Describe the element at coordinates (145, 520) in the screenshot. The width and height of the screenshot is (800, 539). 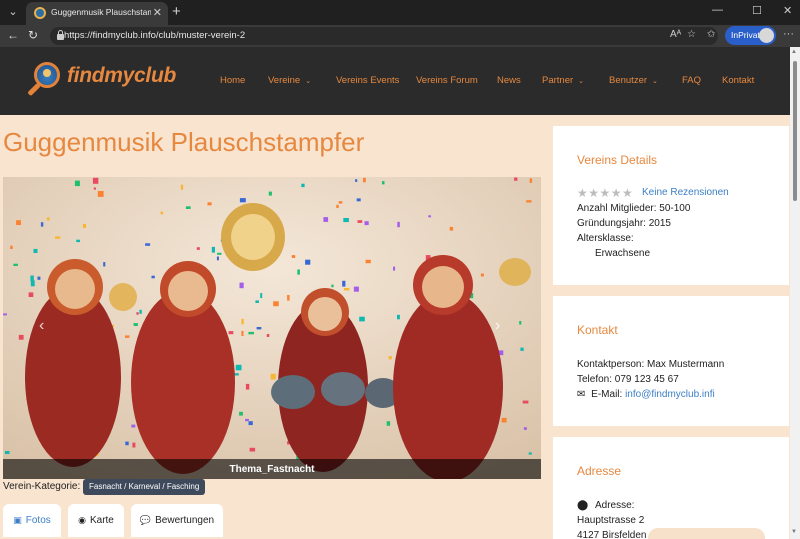
I see `comments-icon: 💬` at that location.